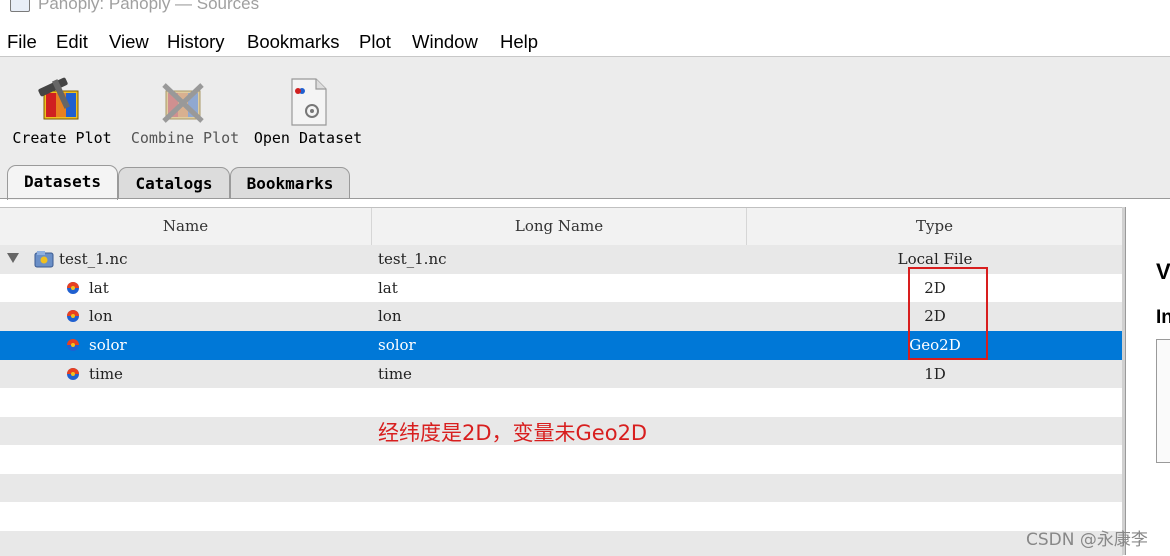  Describe the element at coordinates (948, 313) in the screenshot. I see `annotation-highlight-box` at that location.